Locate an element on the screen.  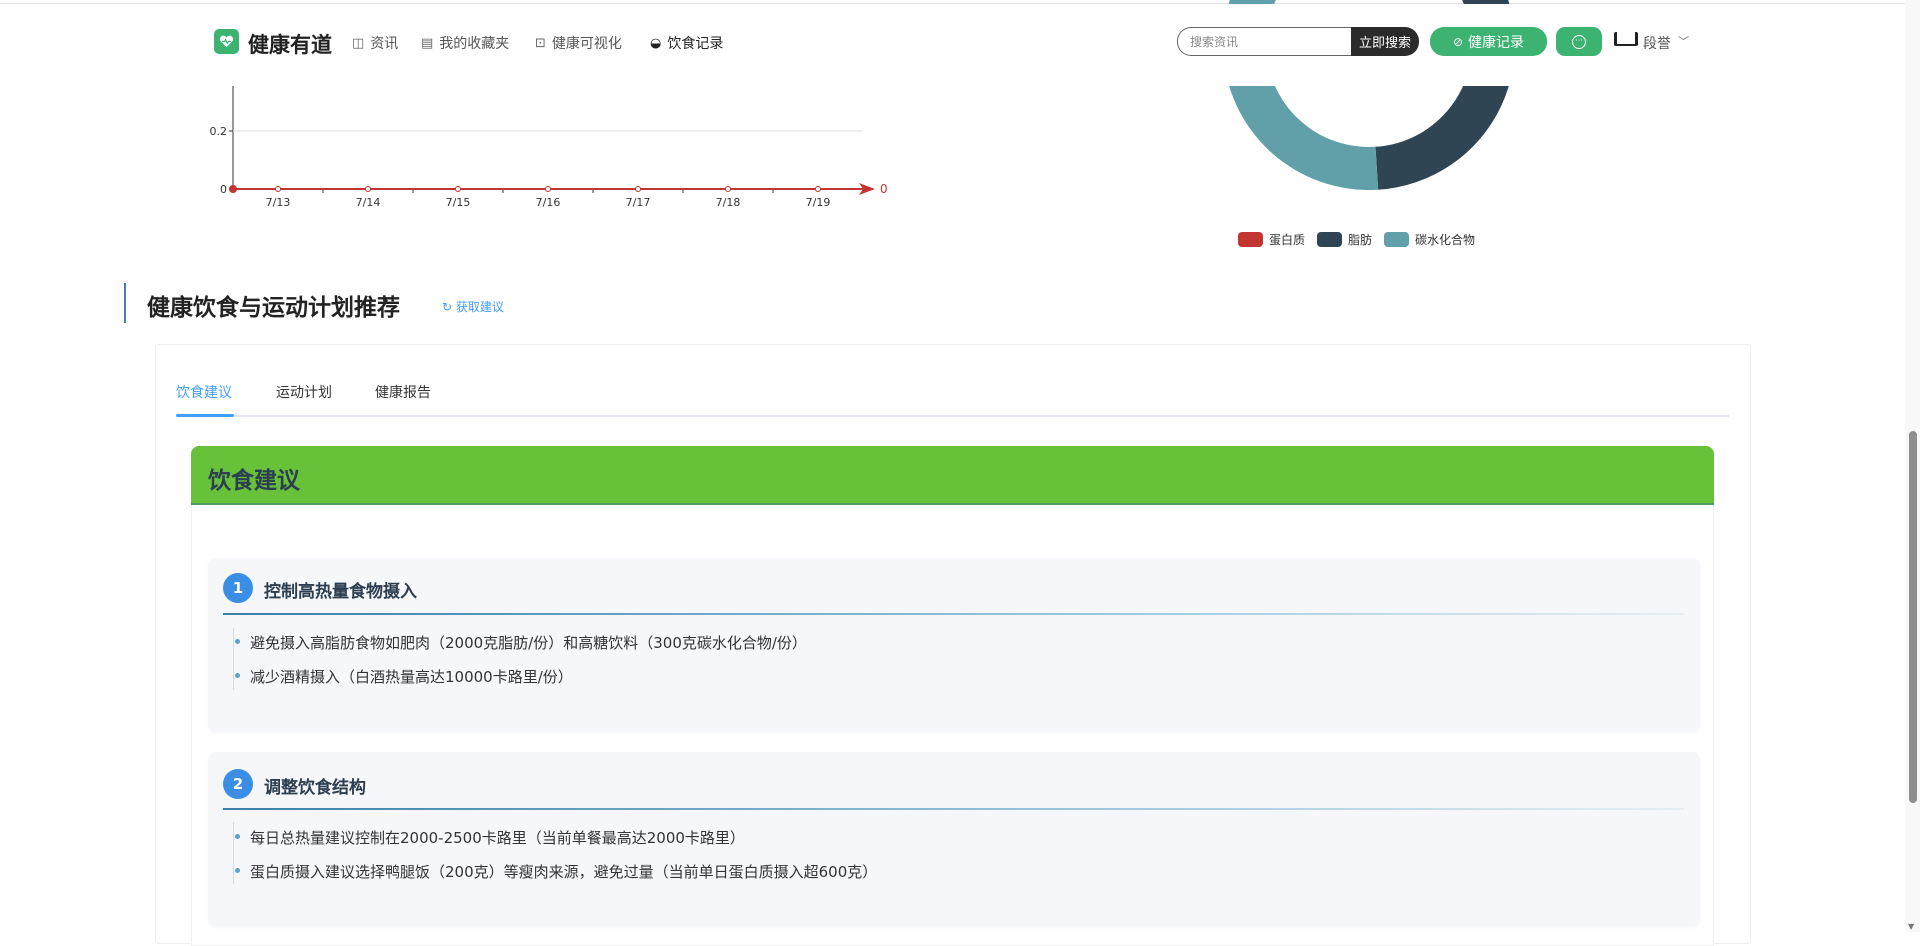
bowl-icon: ◒ is located at coordinates (656, 43).